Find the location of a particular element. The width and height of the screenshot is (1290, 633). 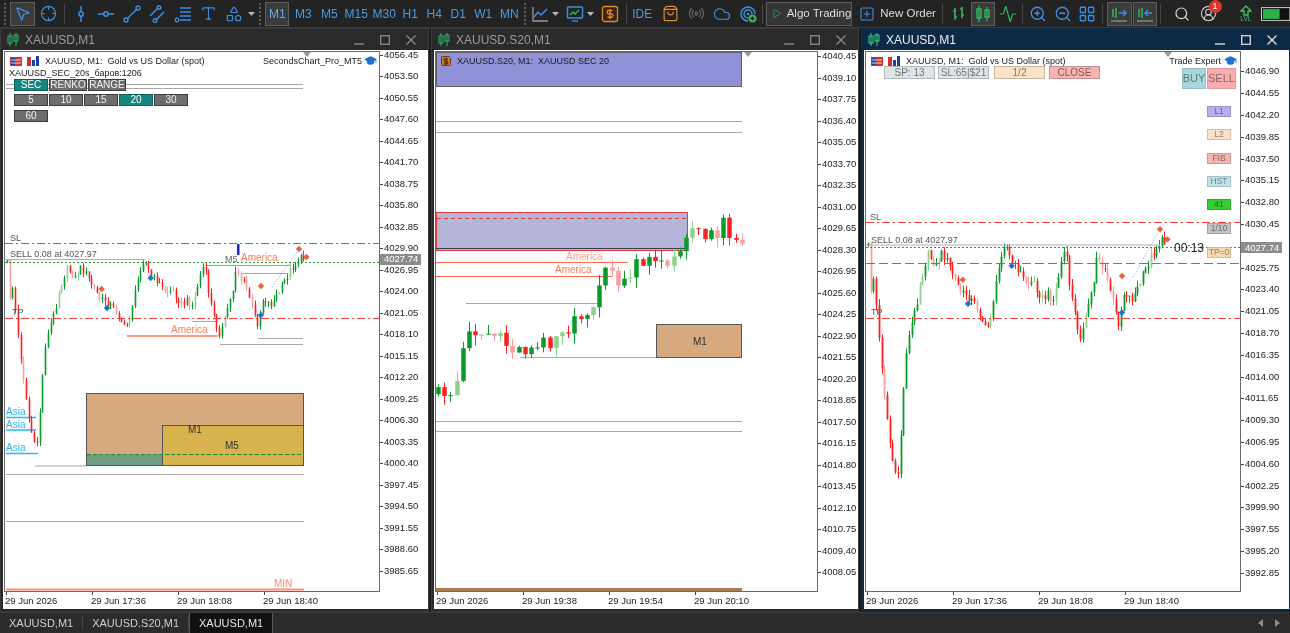

new-order-button: New Order is located at coordinates (897, 13).